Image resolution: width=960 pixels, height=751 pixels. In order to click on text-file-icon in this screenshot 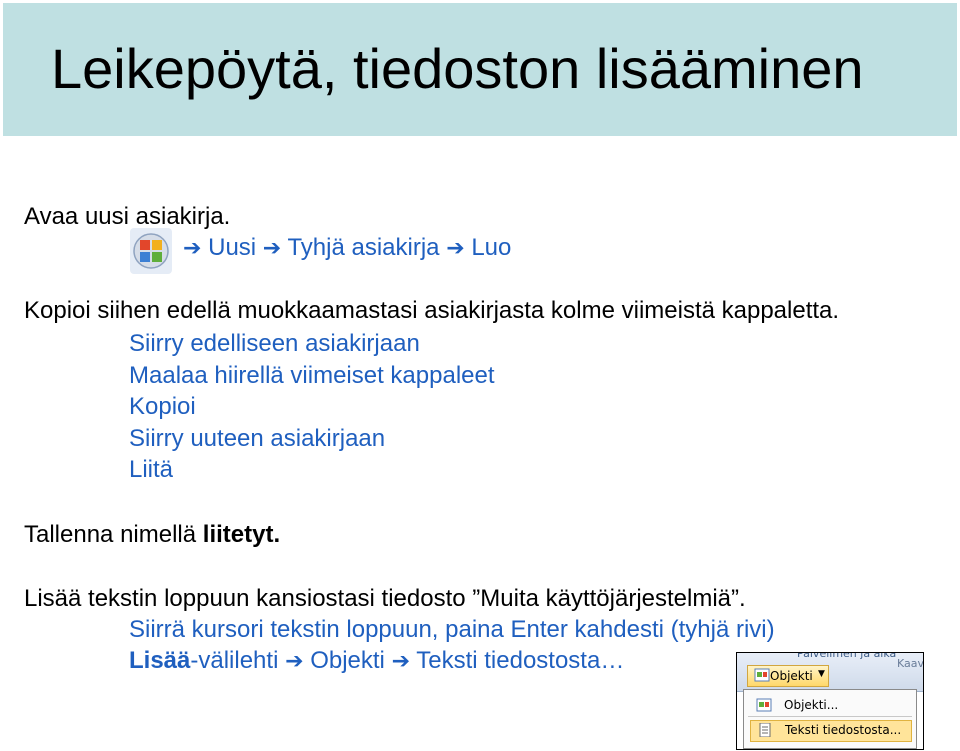, I will do `click(765, 730)`.